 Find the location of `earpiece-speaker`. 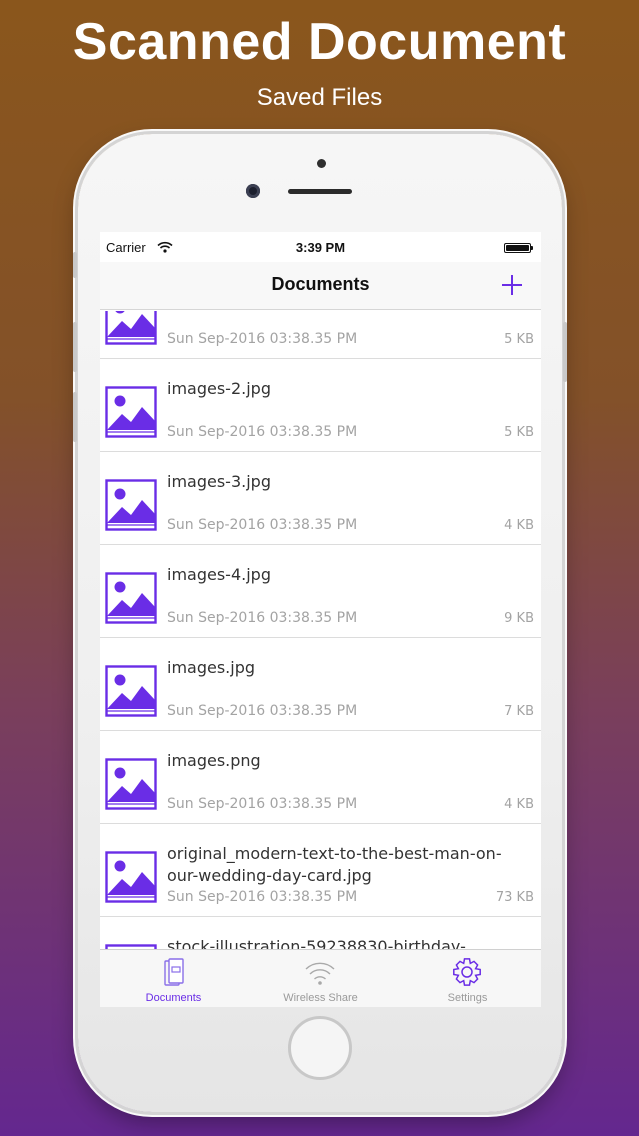

earpiece-speaker is located at coordinates (320, 191).